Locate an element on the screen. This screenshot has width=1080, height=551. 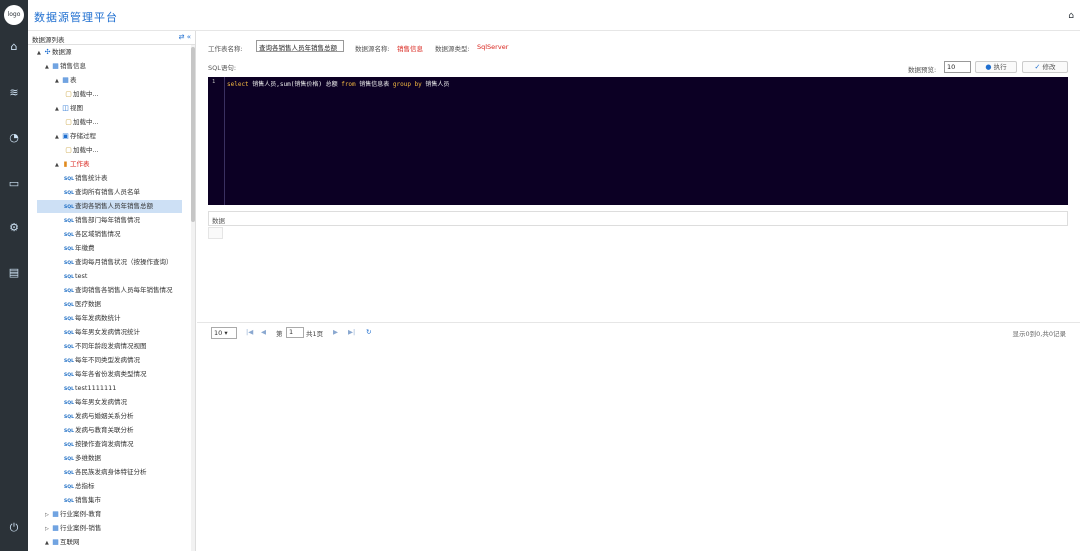
tree-item-sql: SQL医疗数据 is located at coordinates (109, 304).